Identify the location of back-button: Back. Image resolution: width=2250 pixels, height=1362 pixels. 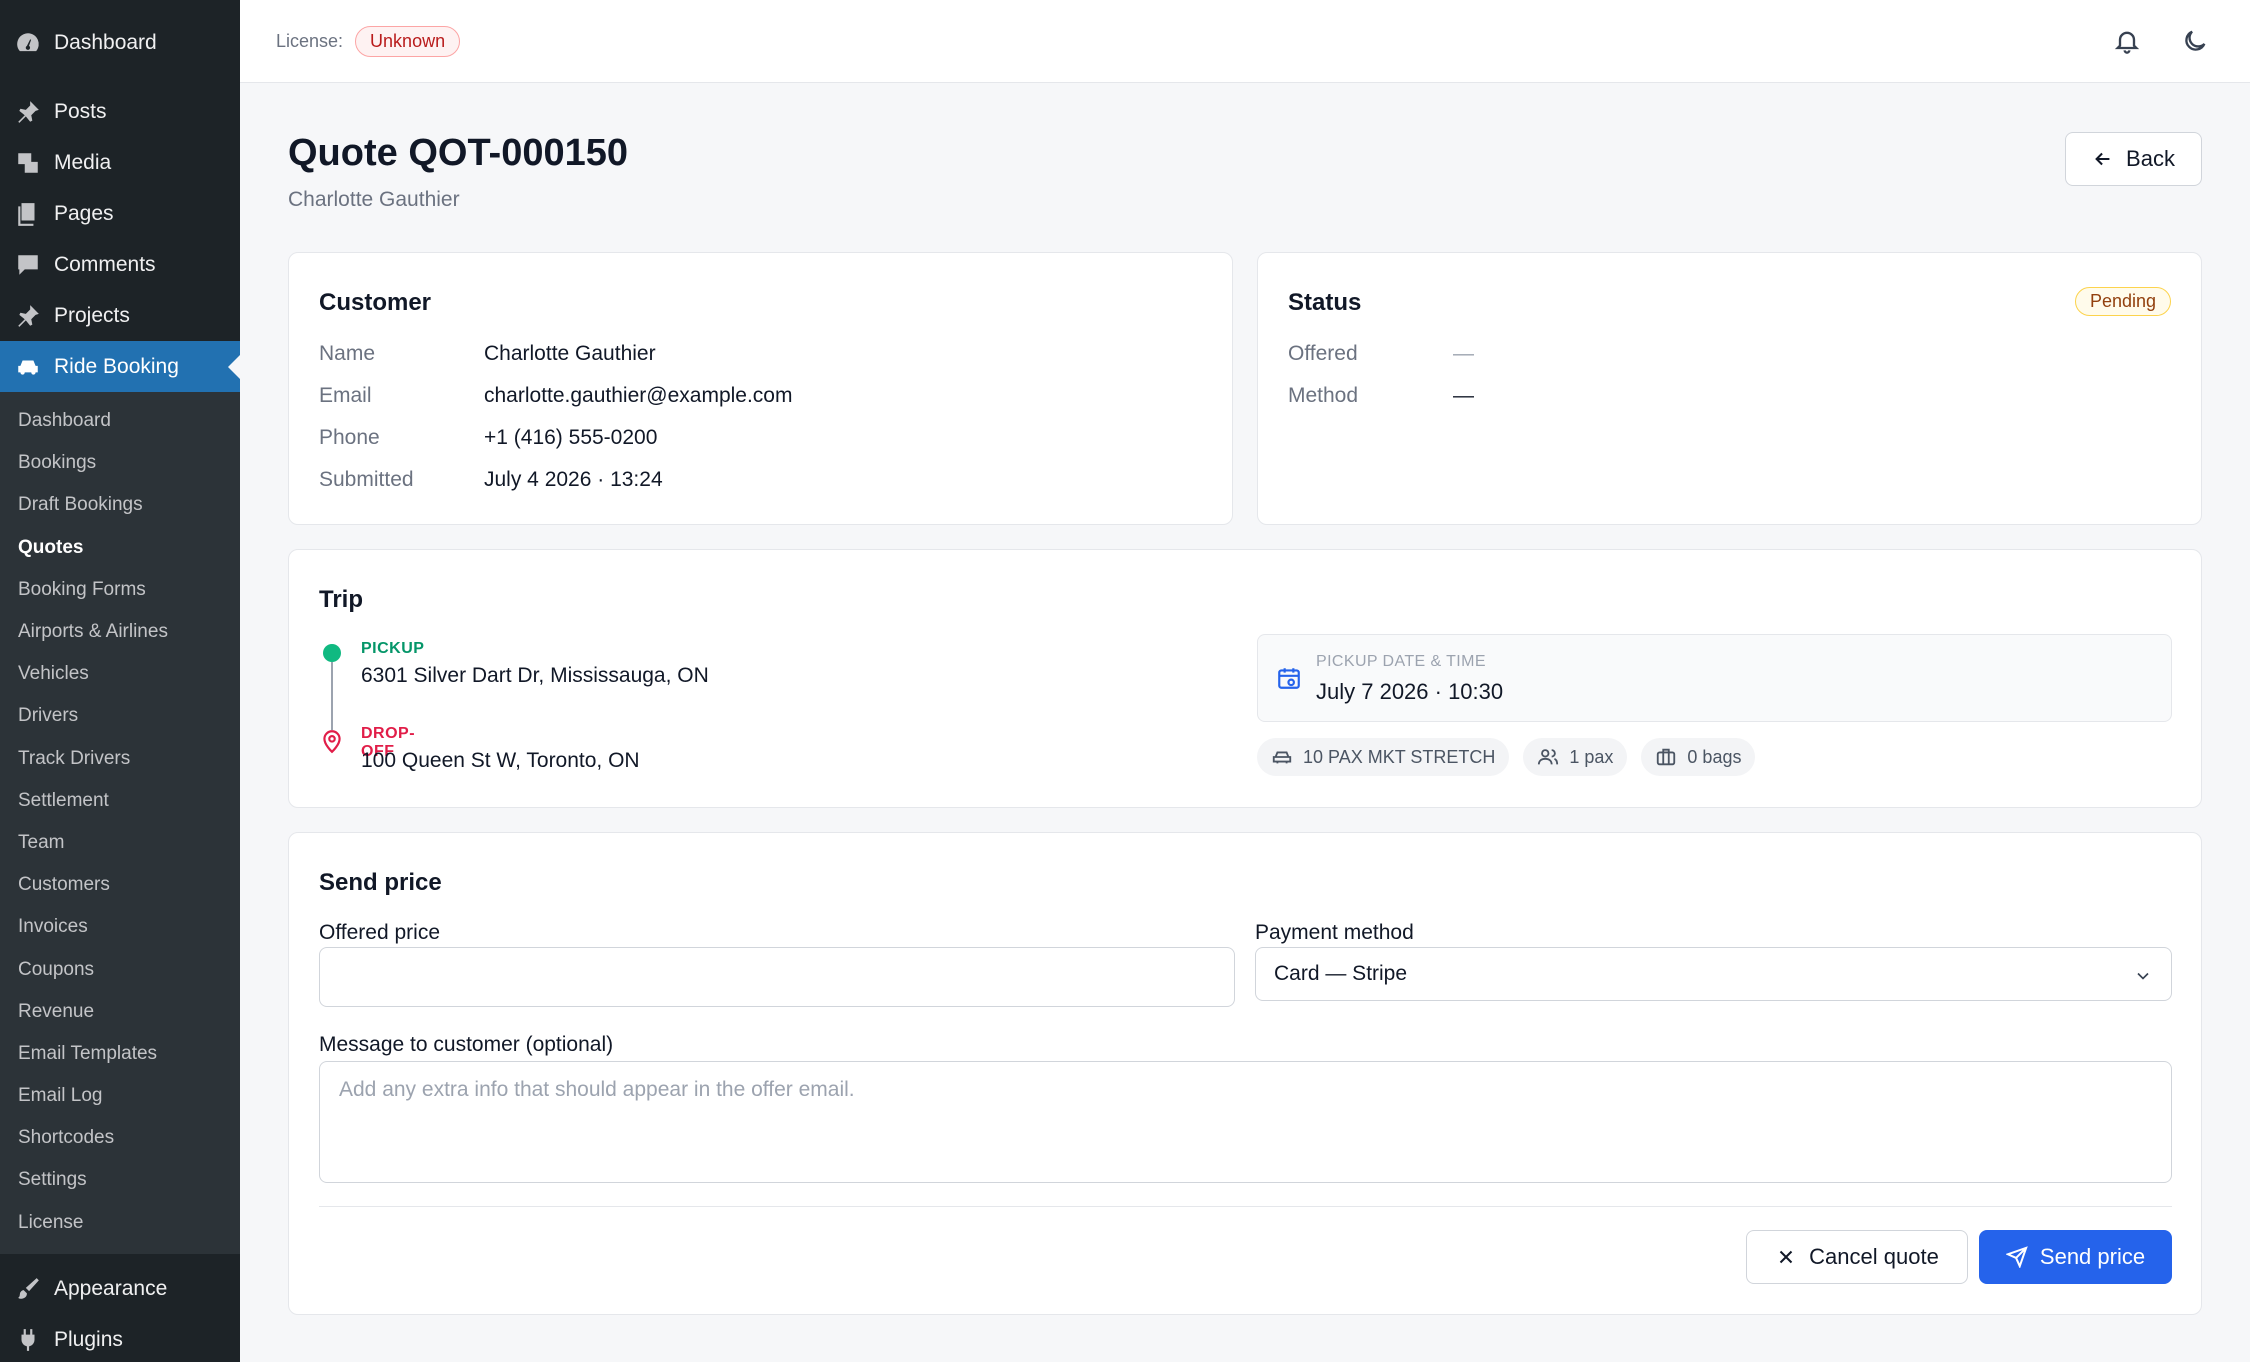
(2133, 159).